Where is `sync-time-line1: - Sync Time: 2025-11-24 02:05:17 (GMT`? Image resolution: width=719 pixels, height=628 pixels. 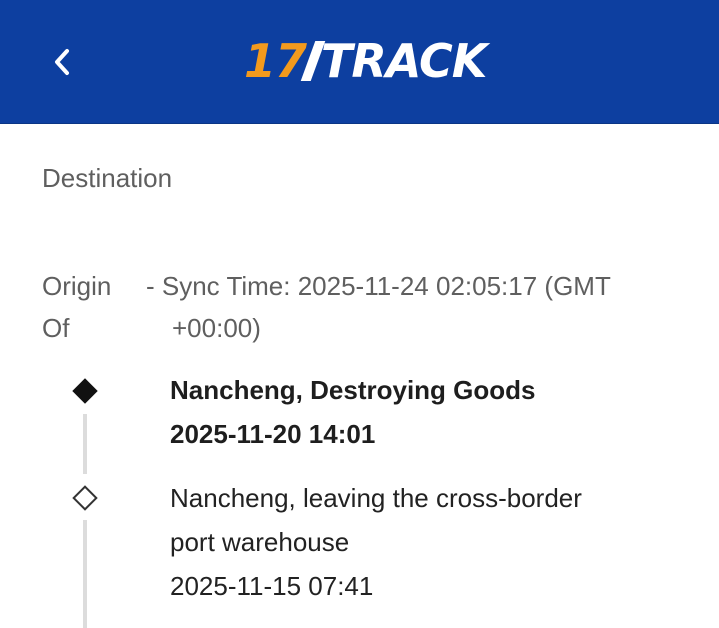
sync-time-line1: - Sync Time: 2025-11-24 02:05:17 (GMT is located at coordinates (378, 286).